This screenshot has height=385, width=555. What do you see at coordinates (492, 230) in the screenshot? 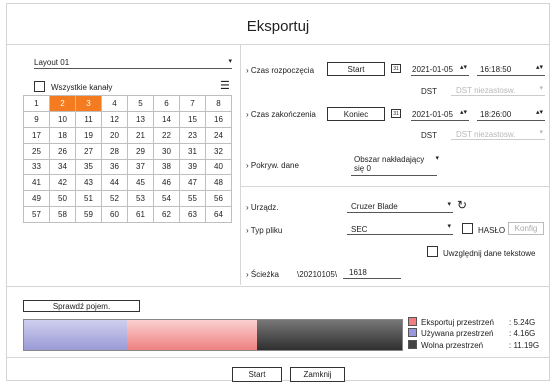
I see `password-label: HASŁO` at bounding box center [492, 230].